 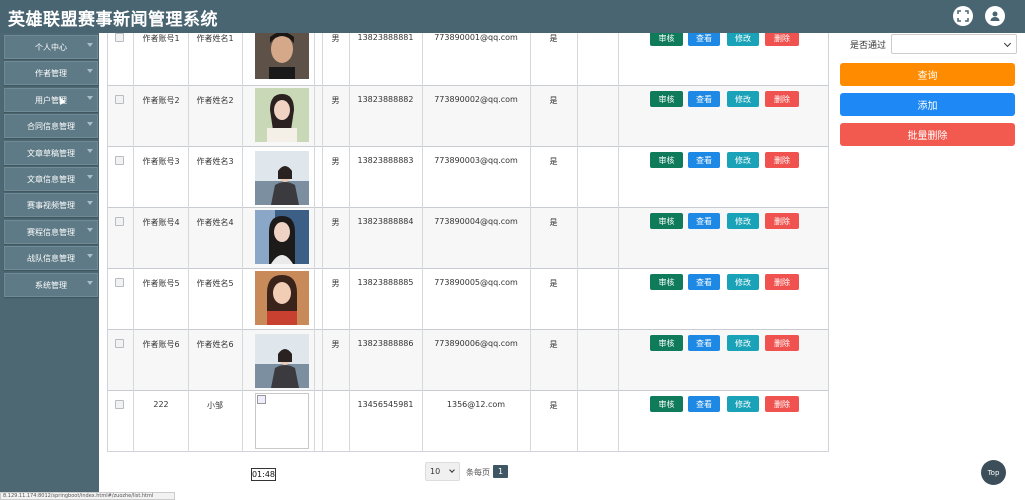 I want to click on sidebar-item-article-management: 文章信息管理, so click(x=51, y=179).